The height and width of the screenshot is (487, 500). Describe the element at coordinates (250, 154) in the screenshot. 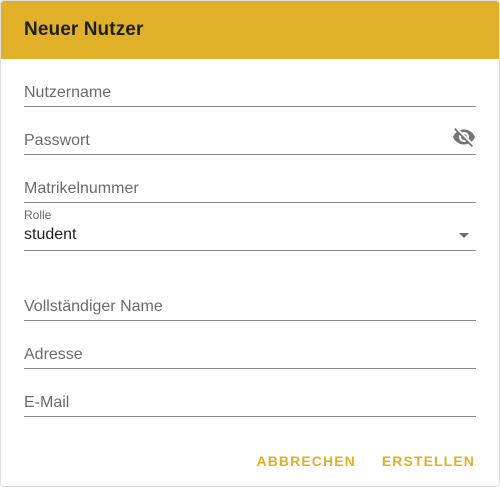

I see `password-underline` at that location.